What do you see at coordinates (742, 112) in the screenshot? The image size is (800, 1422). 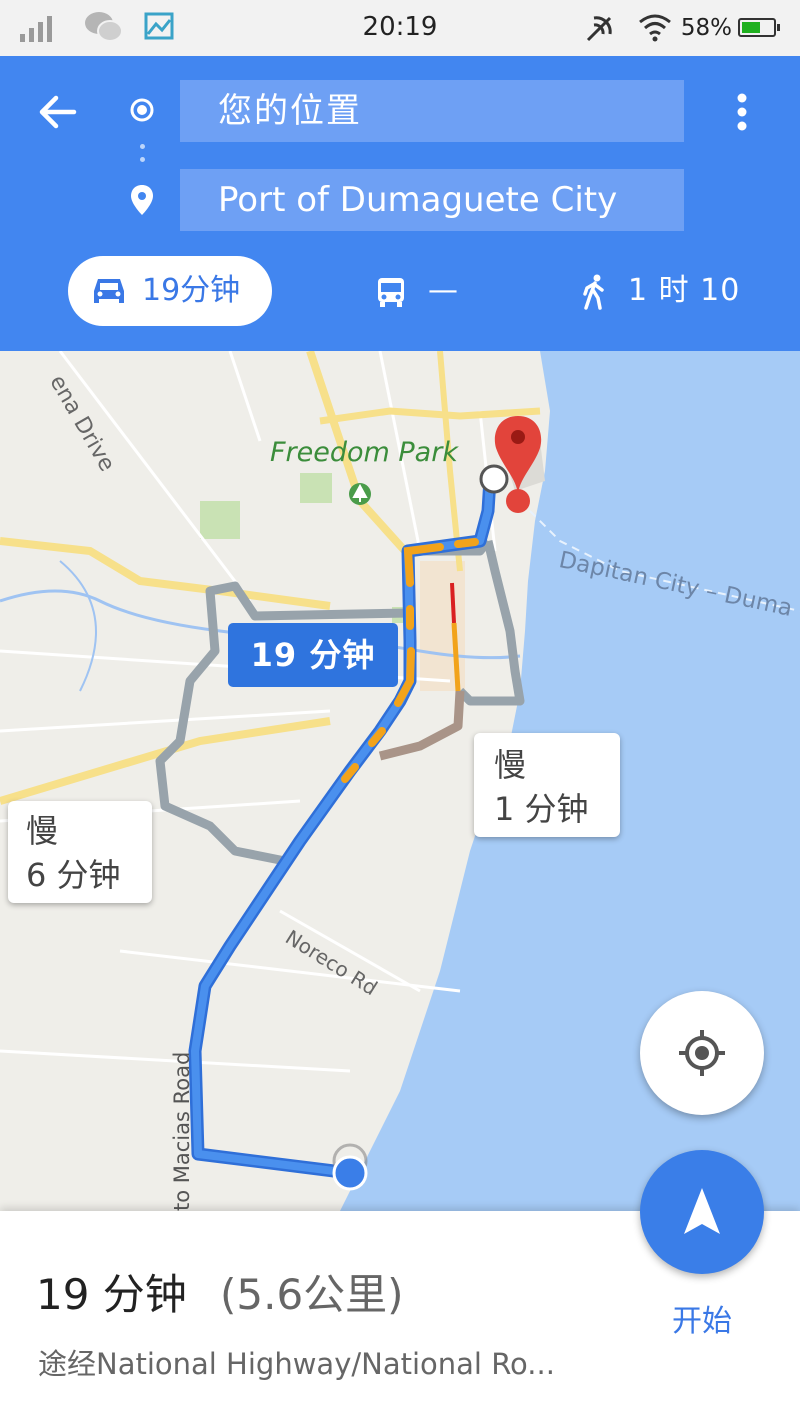 I see `more-options-icon` at bounding box center [742, 112].